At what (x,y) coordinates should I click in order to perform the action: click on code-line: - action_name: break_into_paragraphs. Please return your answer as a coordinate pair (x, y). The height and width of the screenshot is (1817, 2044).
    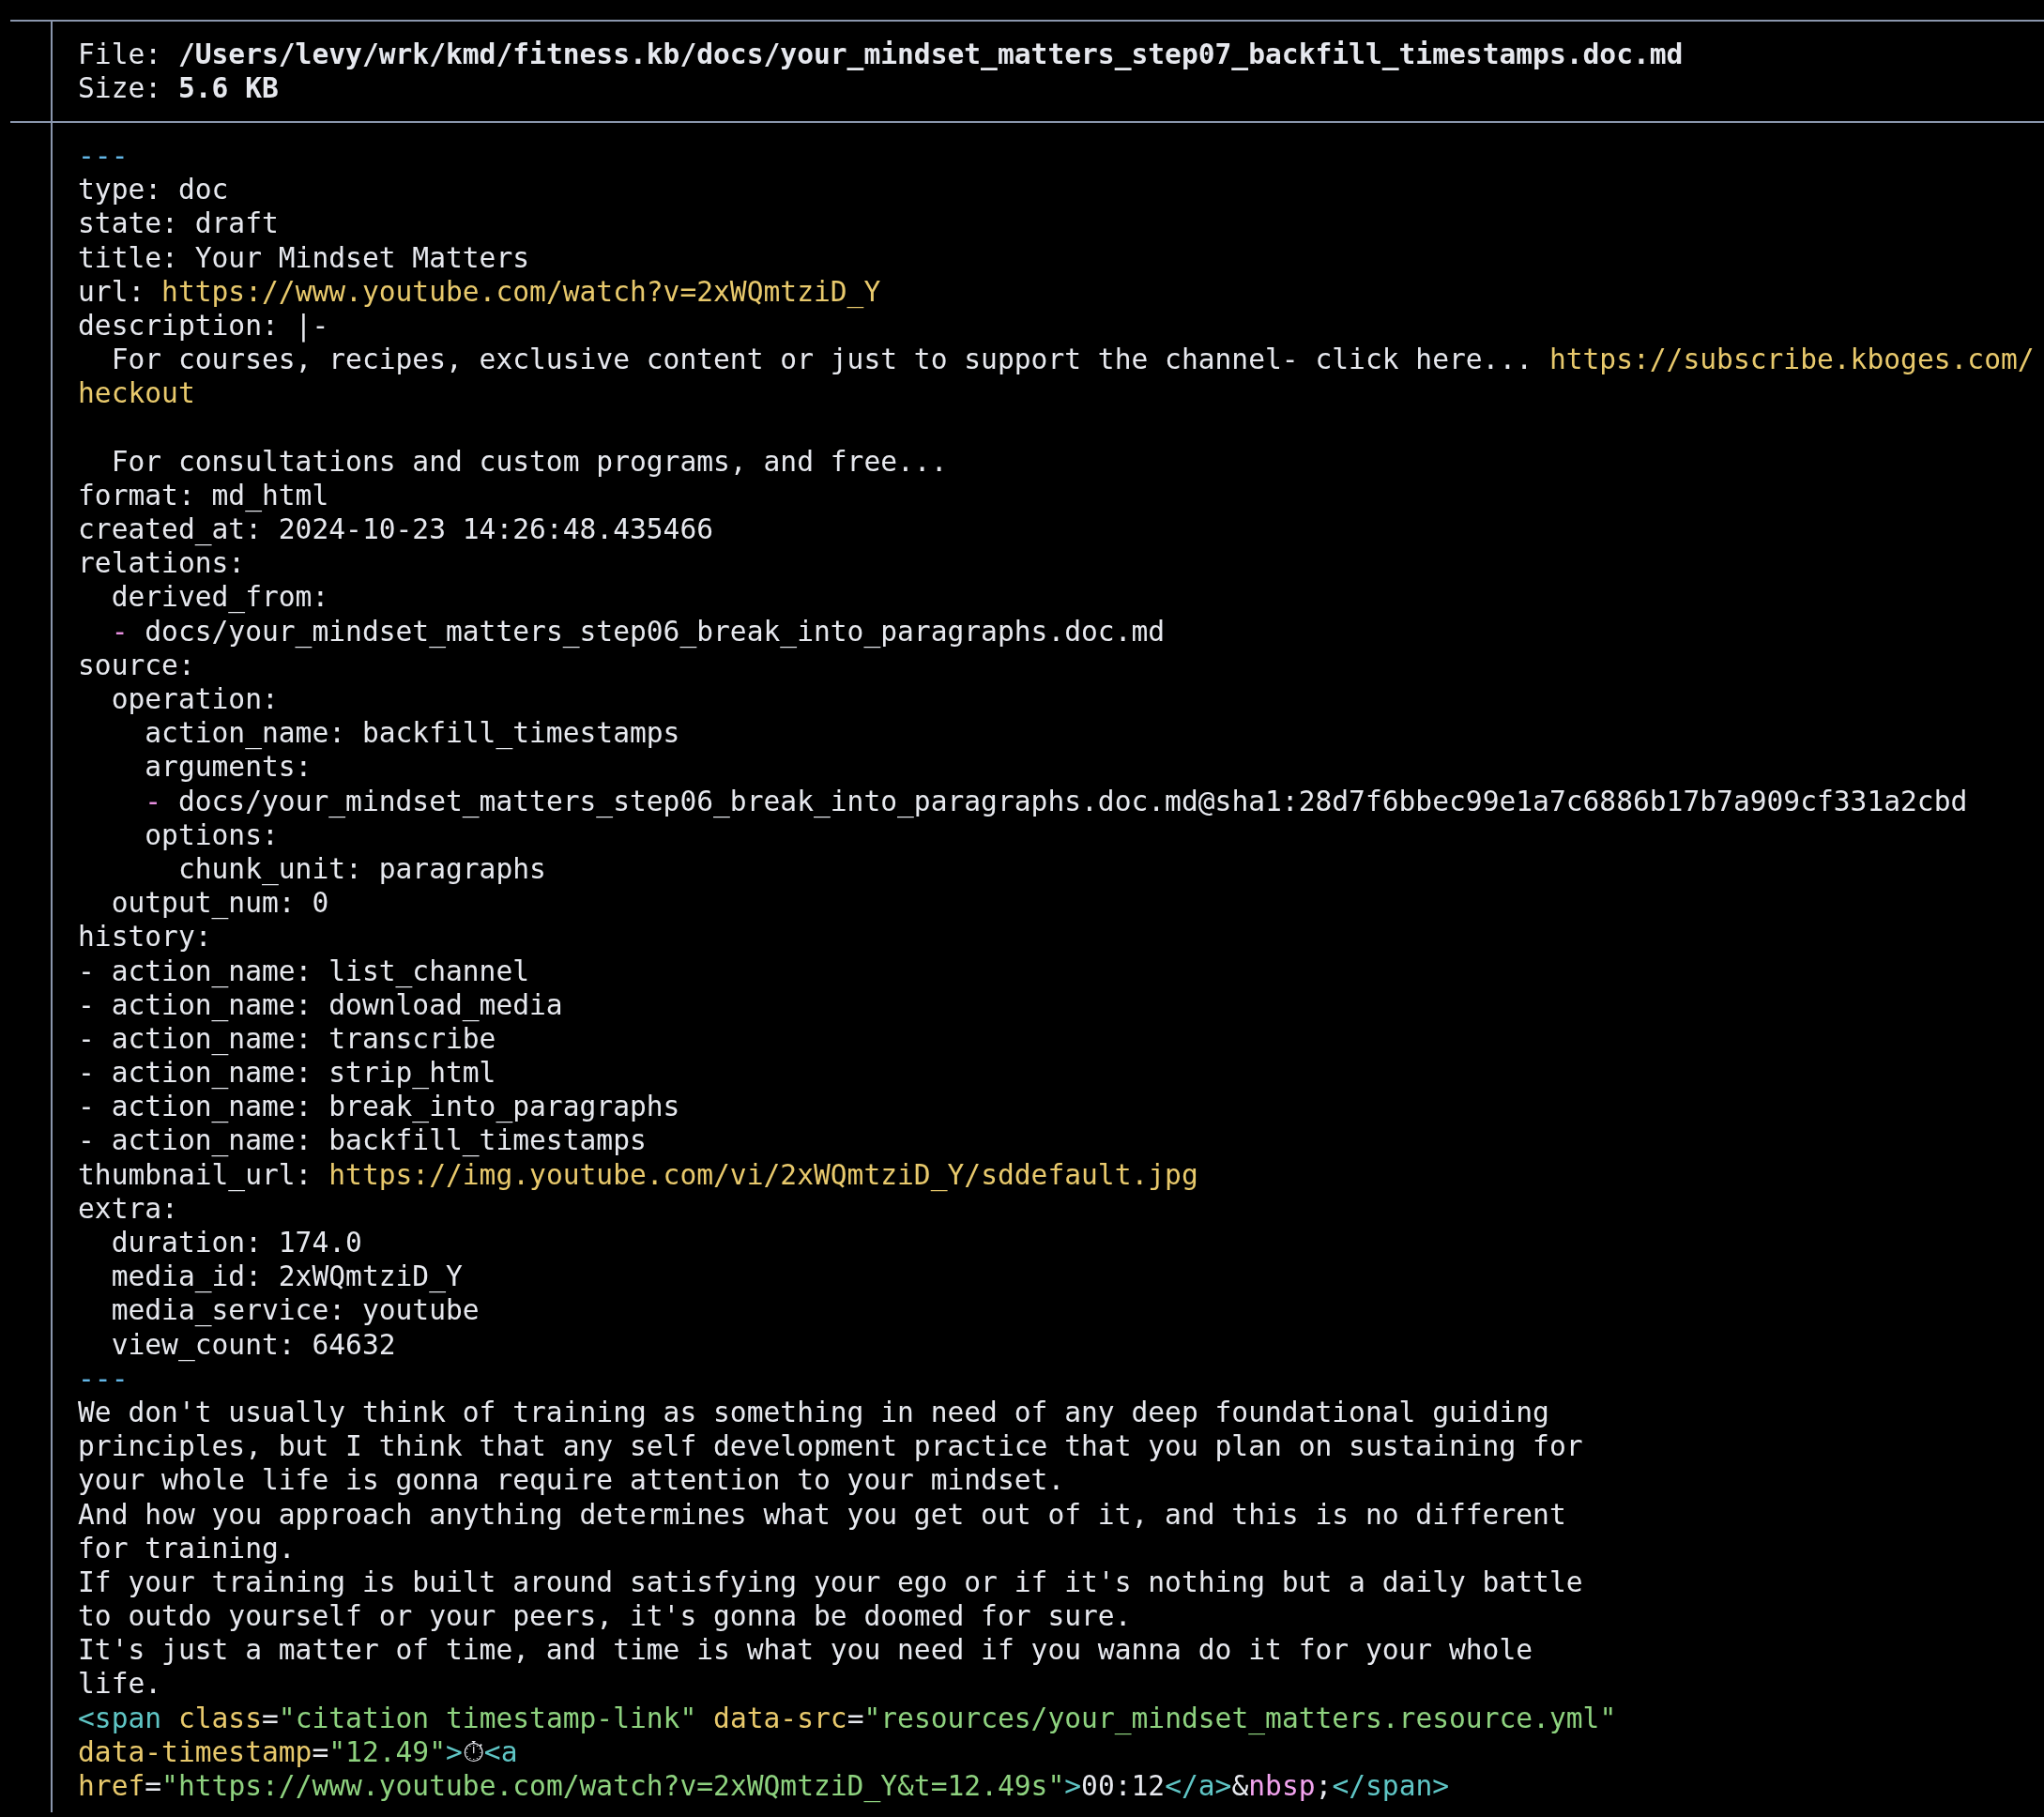
    Looking at the image, I should click on (379, 1107).